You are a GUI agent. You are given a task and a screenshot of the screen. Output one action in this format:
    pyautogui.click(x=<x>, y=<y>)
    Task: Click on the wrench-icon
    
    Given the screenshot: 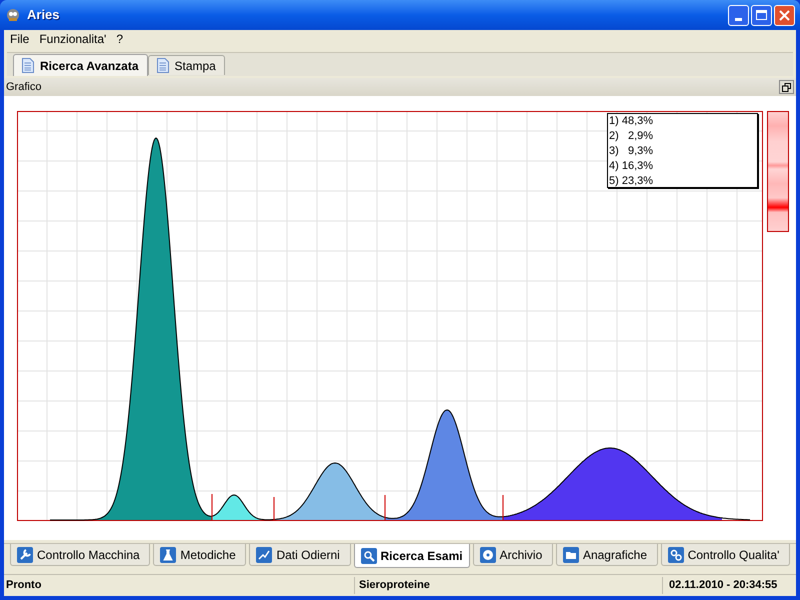 What is the action you would take?
    pyautogui.click(x=25, y=554)
    